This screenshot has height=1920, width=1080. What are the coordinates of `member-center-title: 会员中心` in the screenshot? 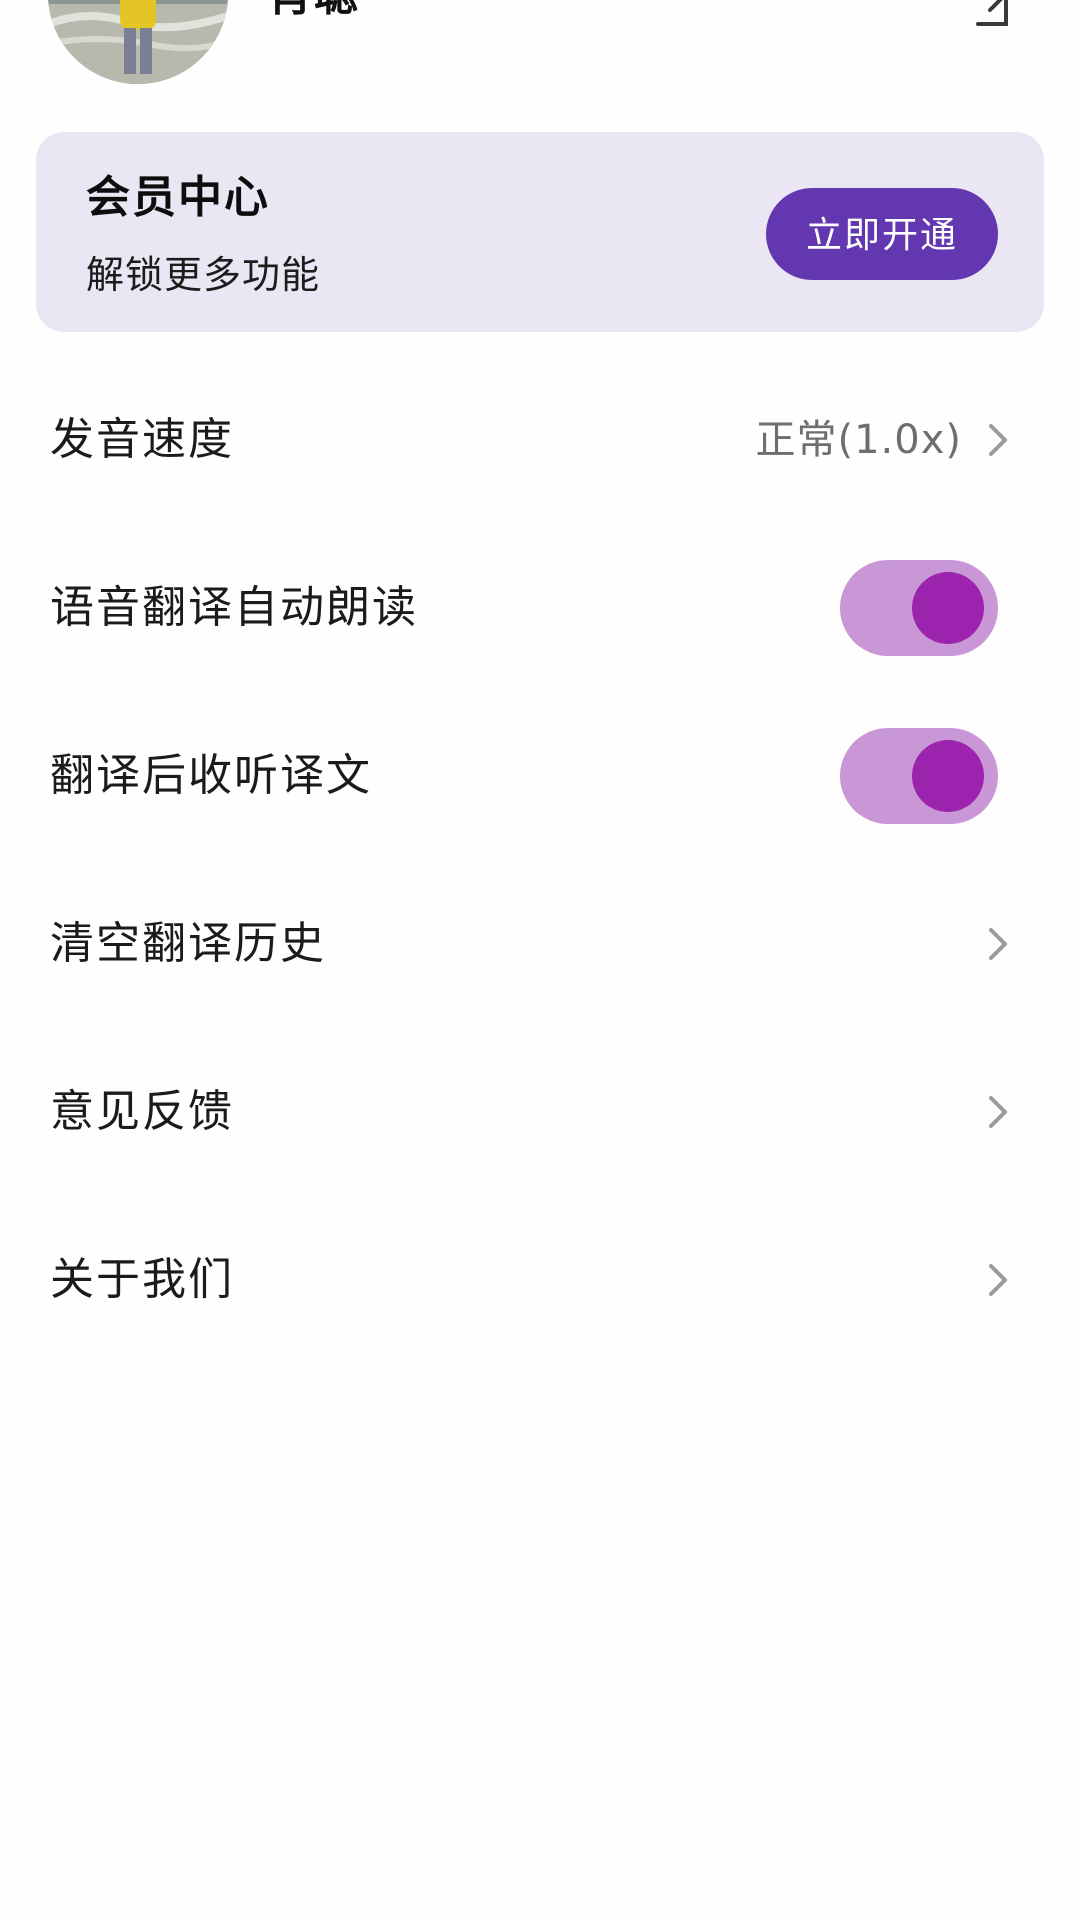 It's located at (178, 197).